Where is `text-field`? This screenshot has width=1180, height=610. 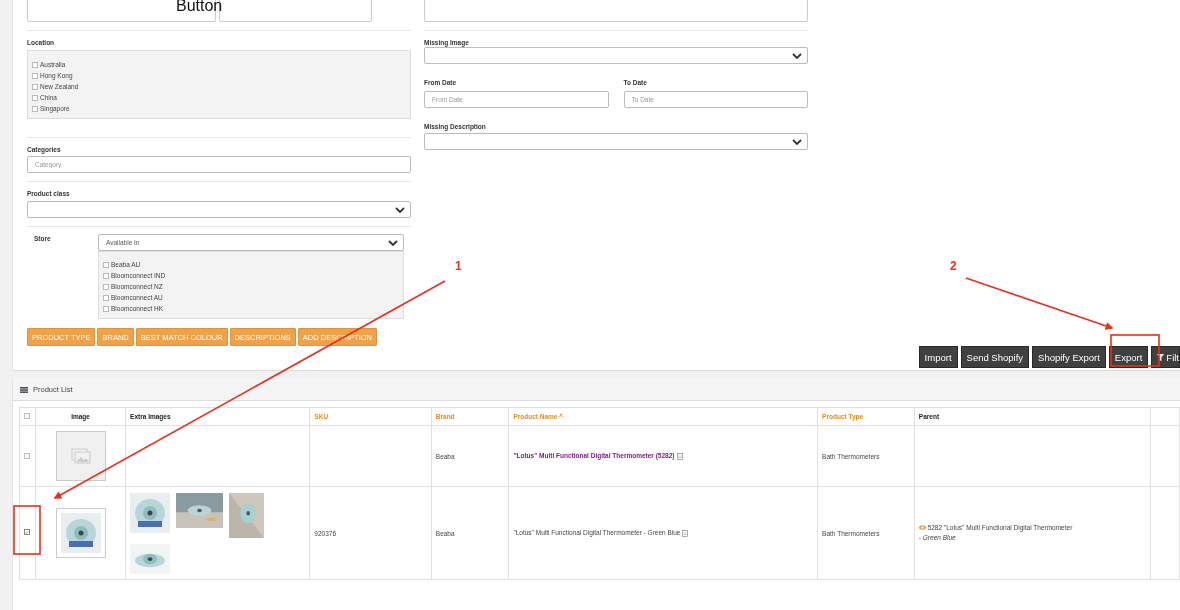 text-field is located at coordinates (616, 11).